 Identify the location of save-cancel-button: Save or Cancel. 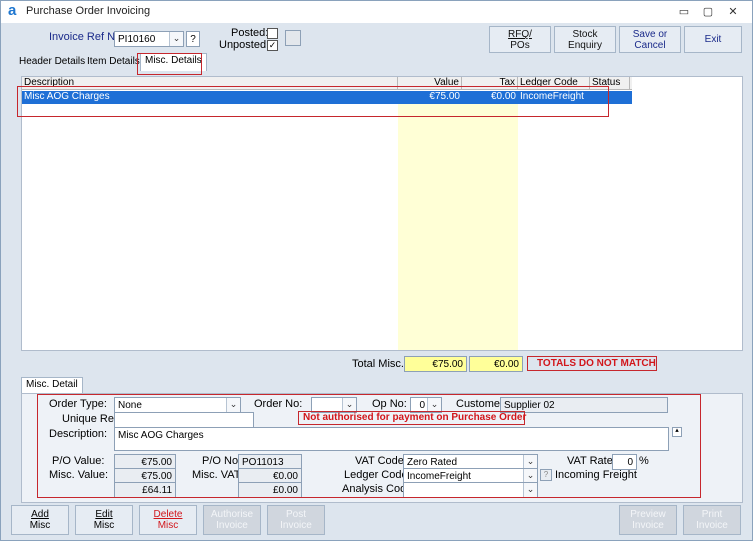
(650, 39).